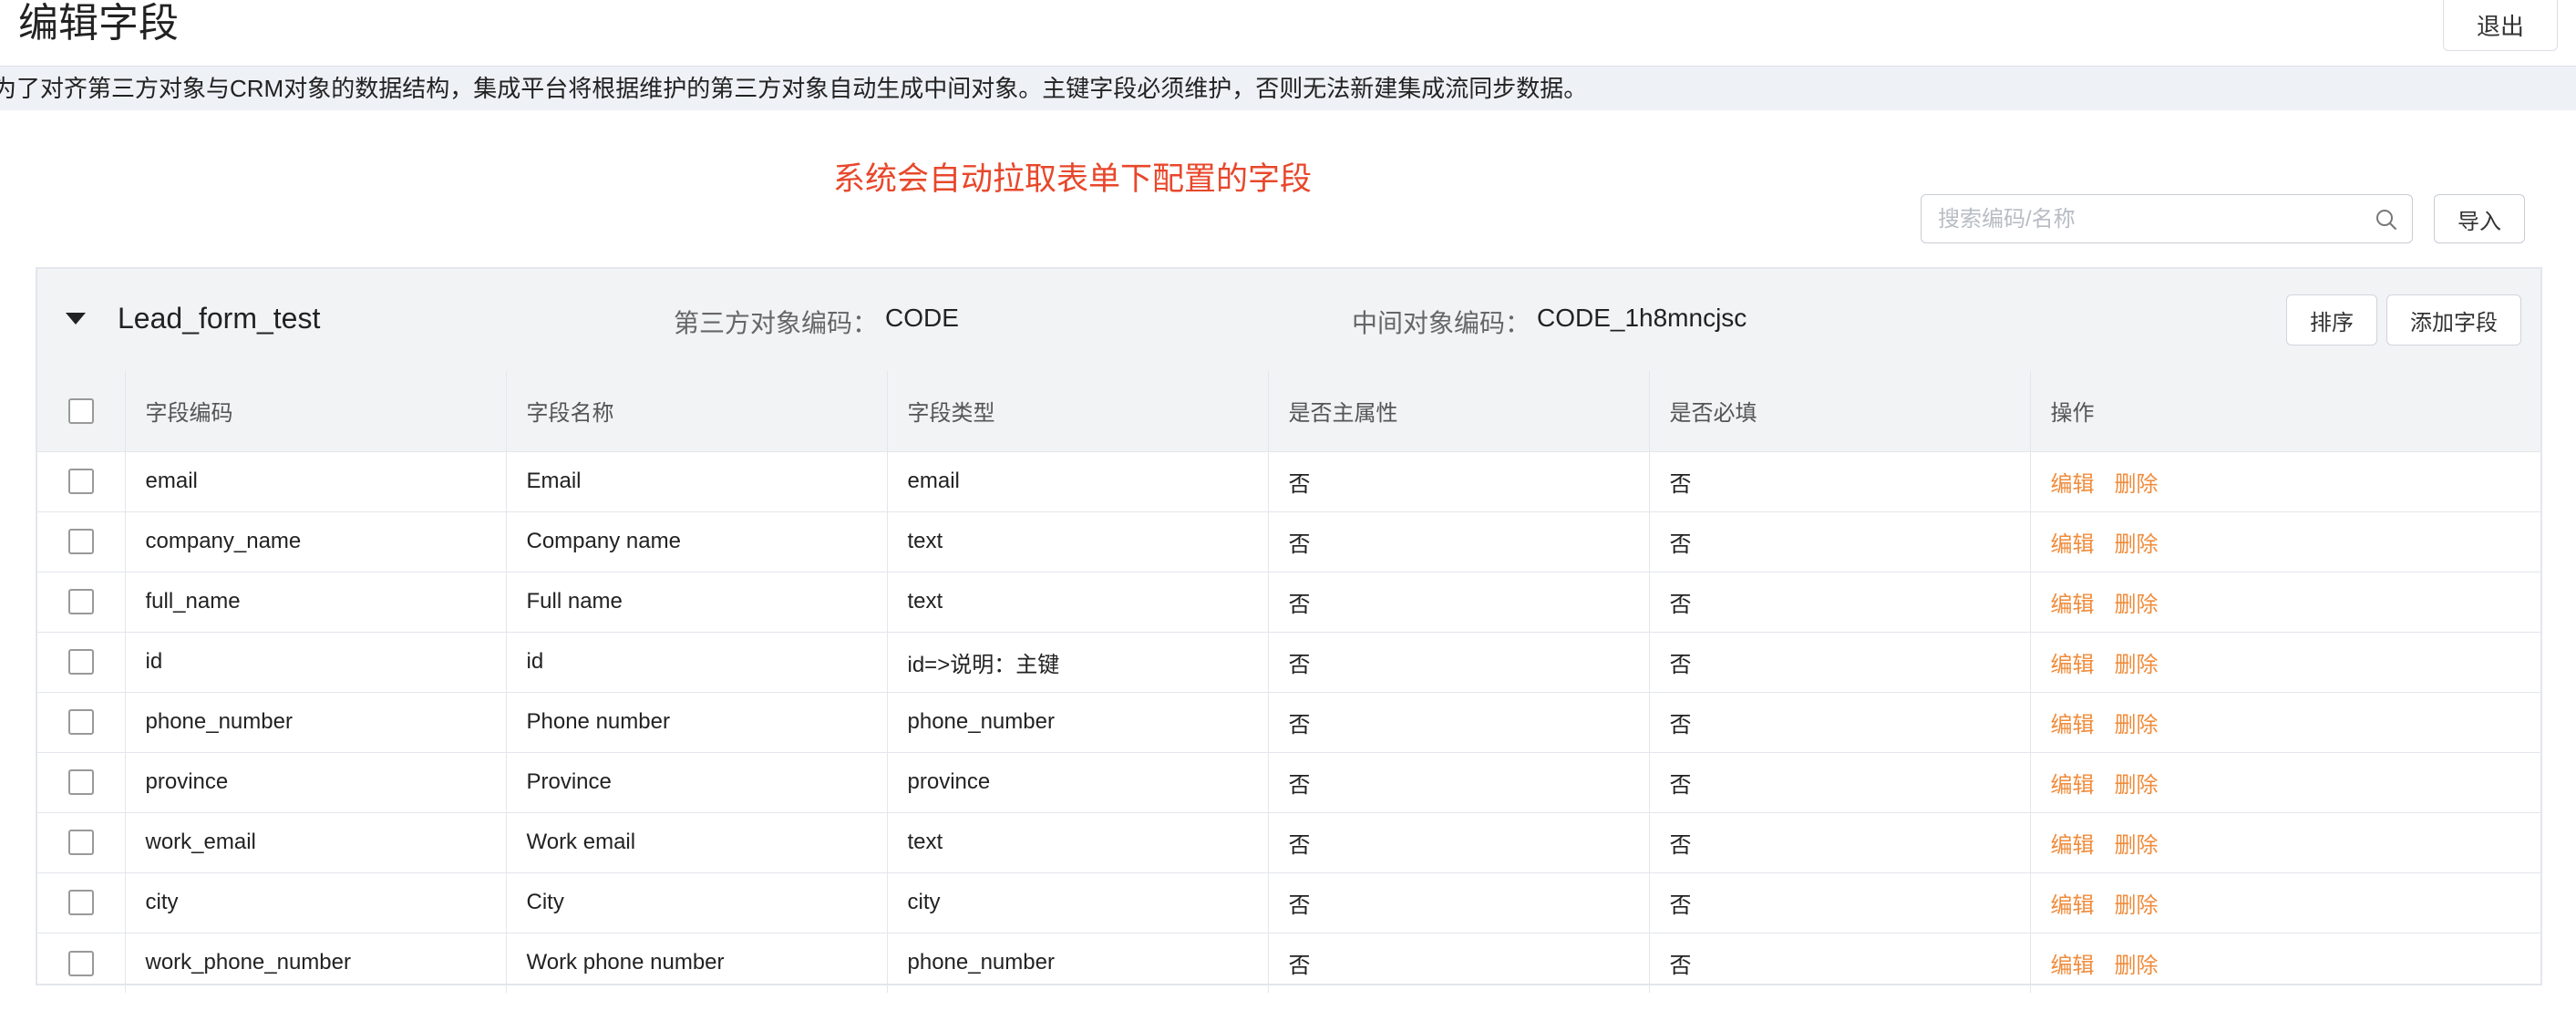 The image size is (2576, 1021). I want to click on third-party-code-label: 第三方对象编码：, so click(776, 323).